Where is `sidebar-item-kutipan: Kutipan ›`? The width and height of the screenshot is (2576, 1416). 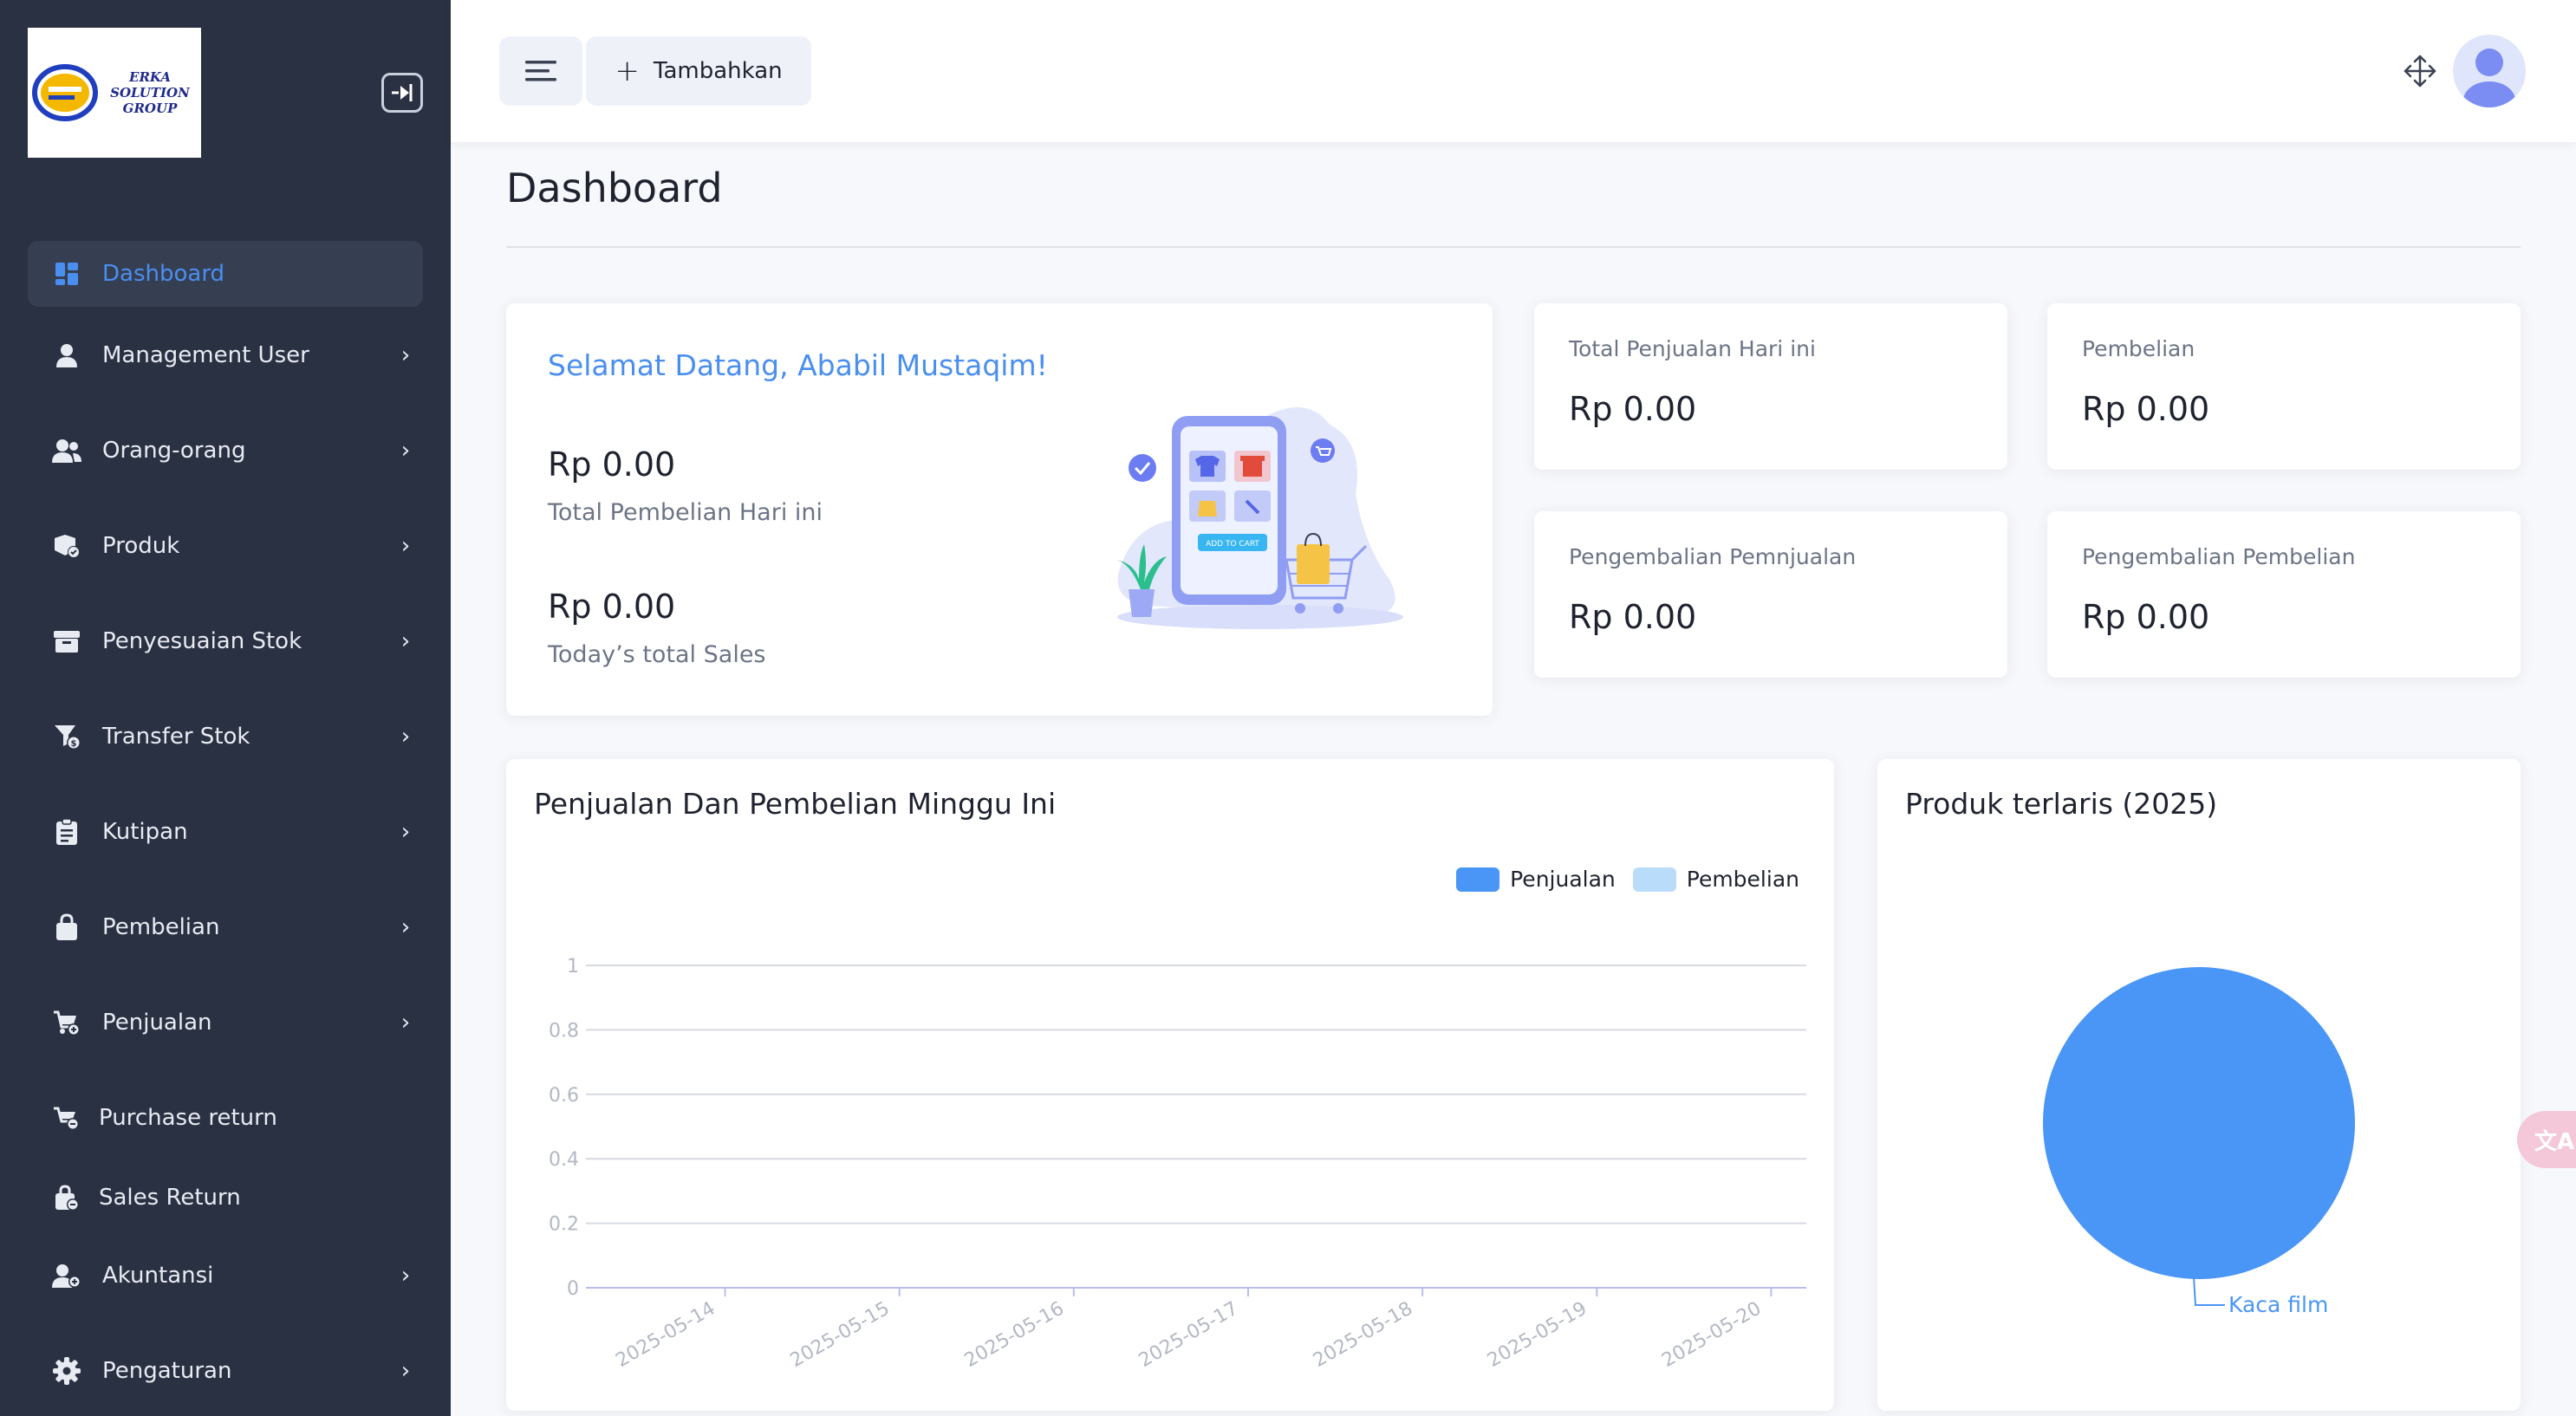
sidebar-item-kutipan: Kutipan › is located at coordinates (225, 832).